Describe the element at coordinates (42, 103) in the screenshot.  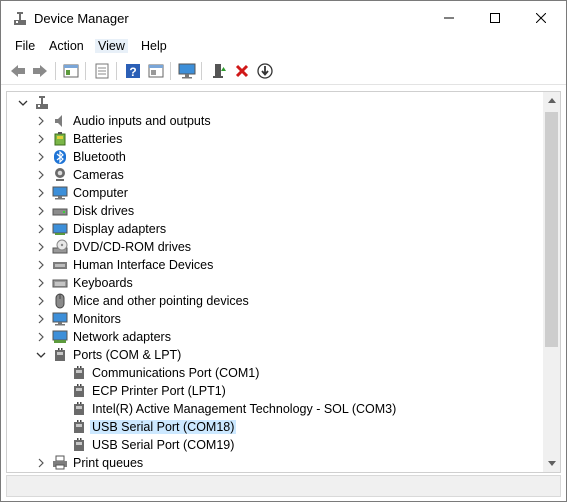
I see `computer-root-icon` at that location.